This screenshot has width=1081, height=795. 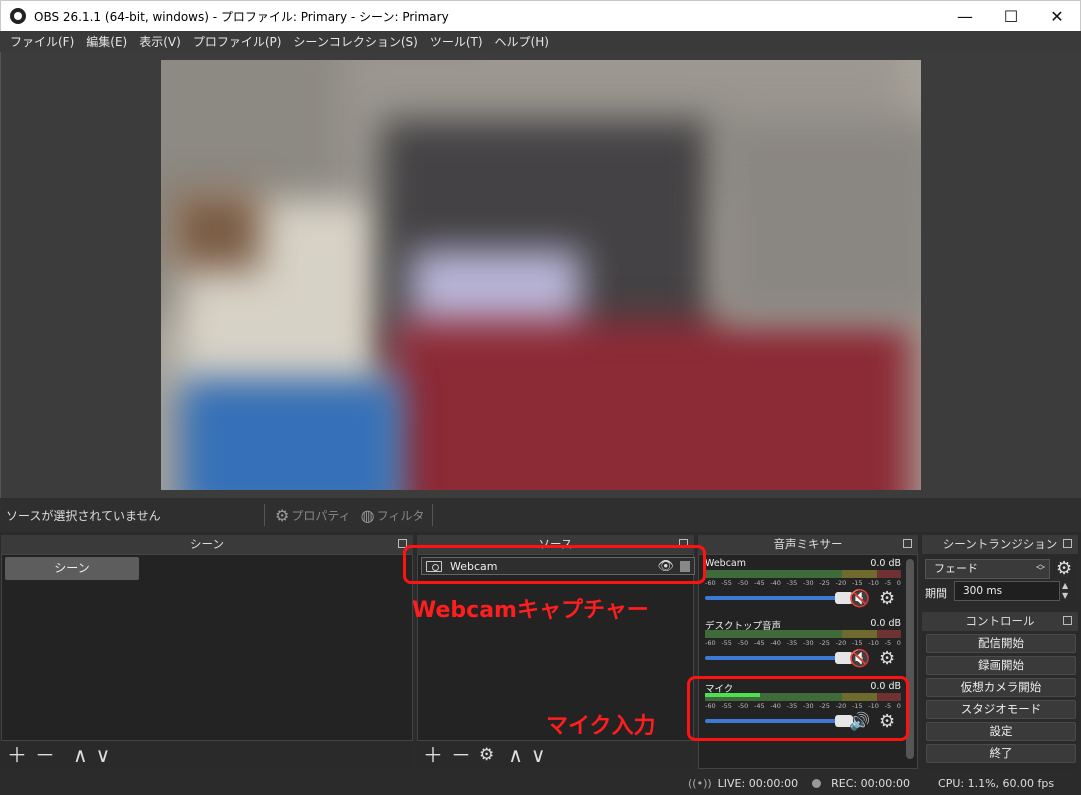 What do you see at coordinates (1065, 591) in the screenshot?
I see `spin-arrows-icon: ▲ ▼` at bounding box center [1065, 591].